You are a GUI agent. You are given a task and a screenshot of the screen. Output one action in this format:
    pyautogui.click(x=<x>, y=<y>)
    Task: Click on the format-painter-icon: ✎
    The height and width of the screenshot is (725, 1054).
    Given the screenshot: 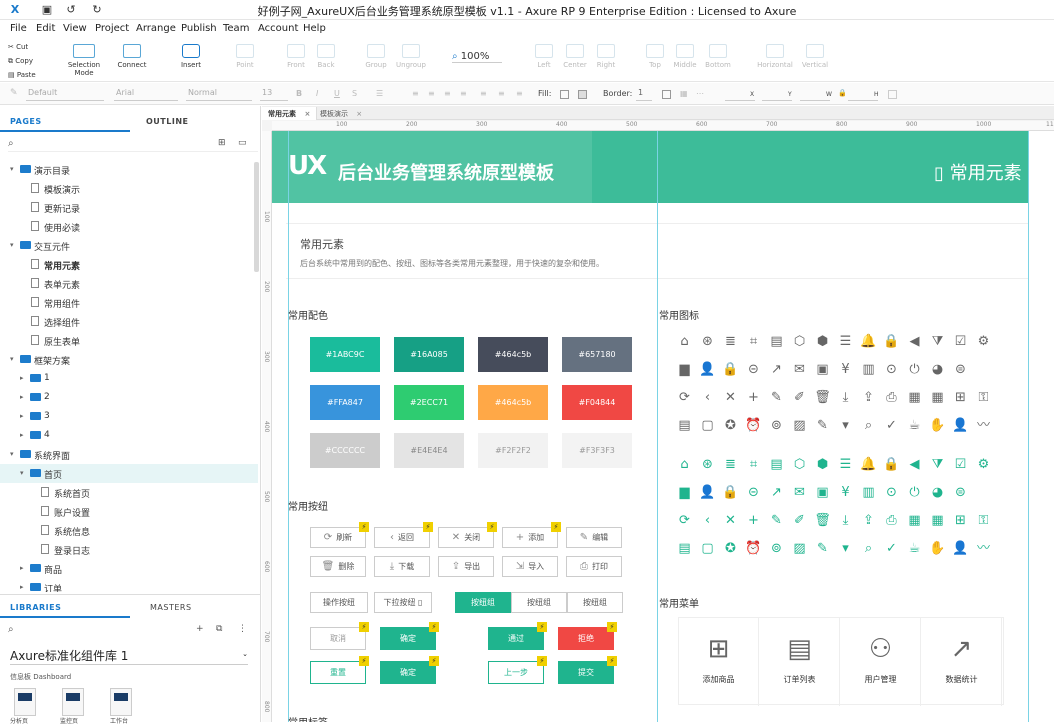 What is the action you would take?
    pyautogui.click(x=14, y=93)
    